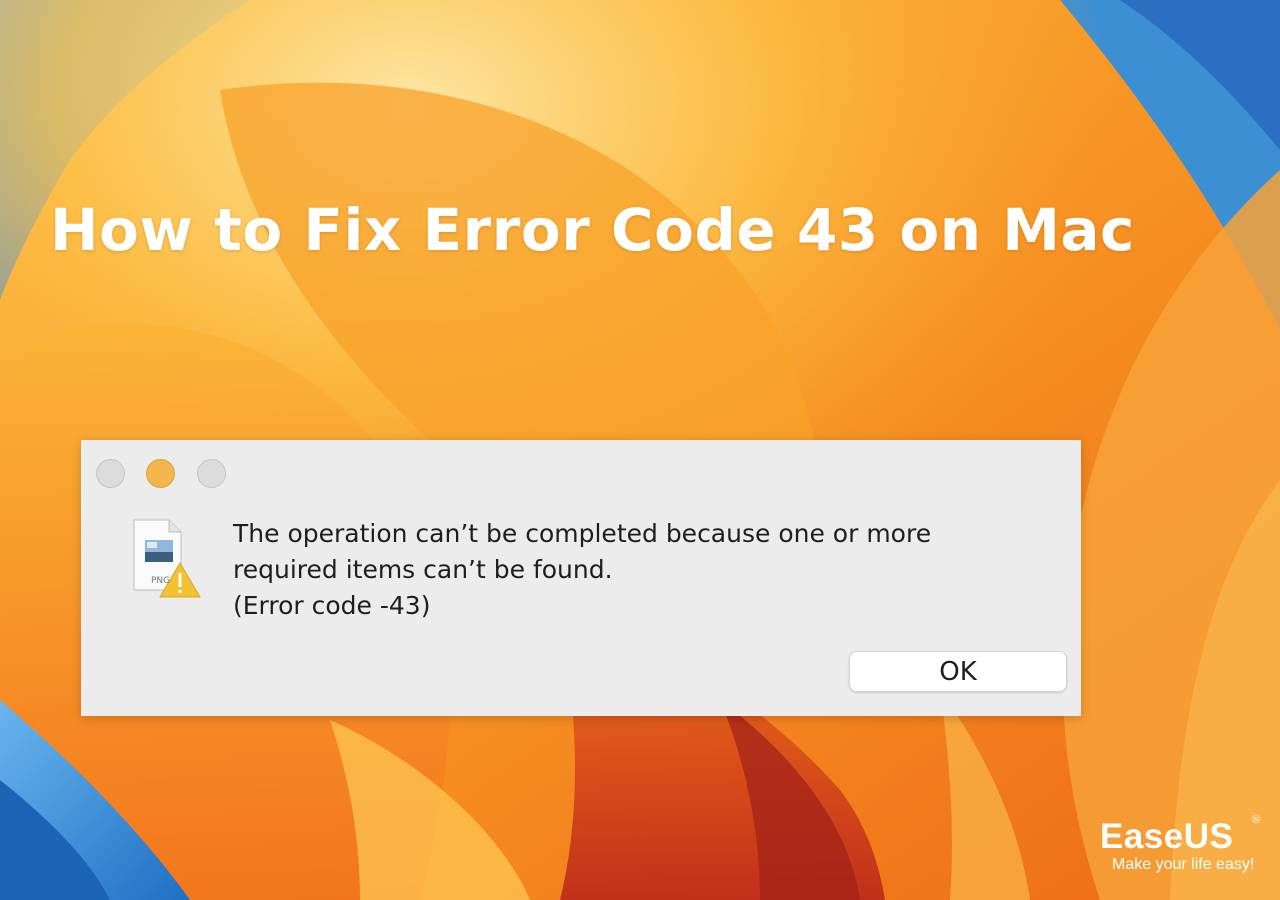 The width and height of the screenshot is (1280, 900). I want to click on easeus-logo: EaseUS ® Make your life easy!, so click(1185, 844).